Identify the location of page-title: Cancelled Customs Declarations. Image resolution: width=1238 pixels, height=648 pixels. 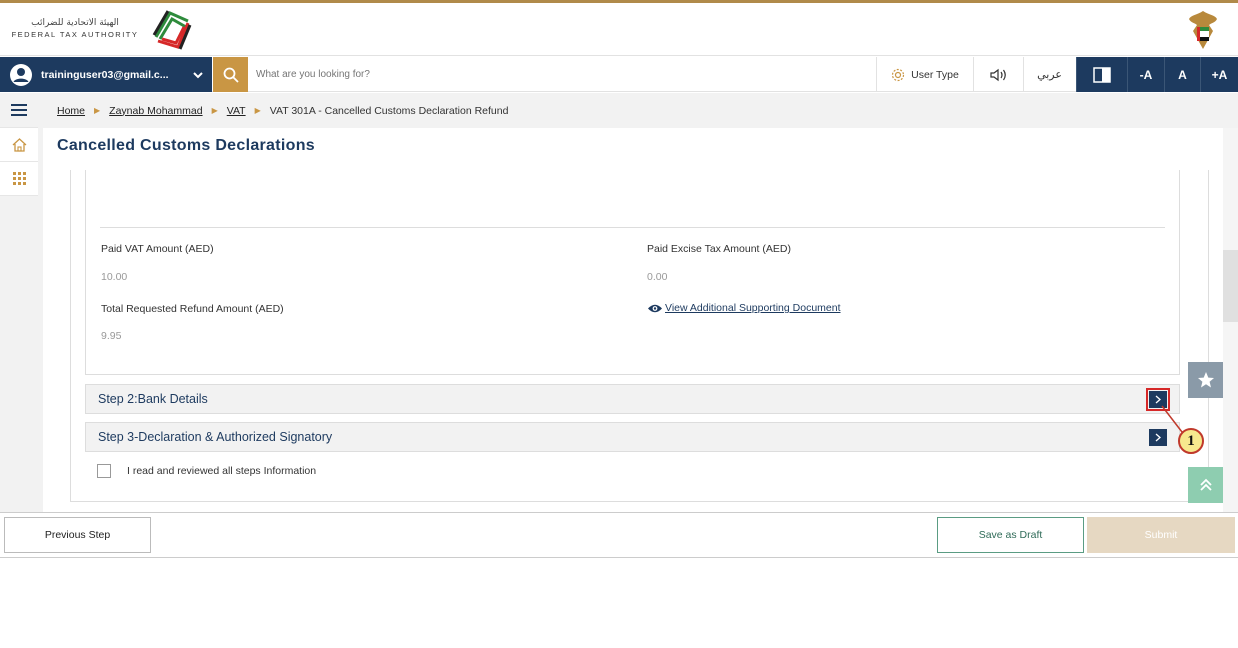
(186, 145).